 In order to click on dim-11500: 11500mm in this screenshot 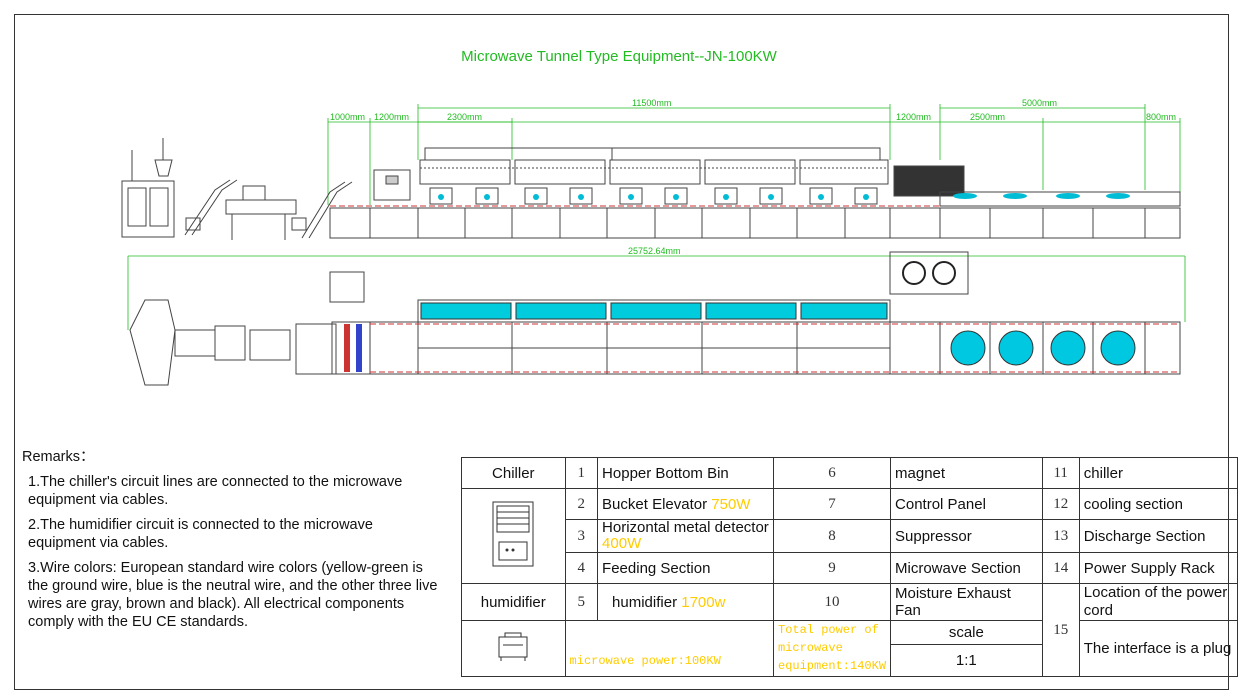, I will do `click(651, 103)`.